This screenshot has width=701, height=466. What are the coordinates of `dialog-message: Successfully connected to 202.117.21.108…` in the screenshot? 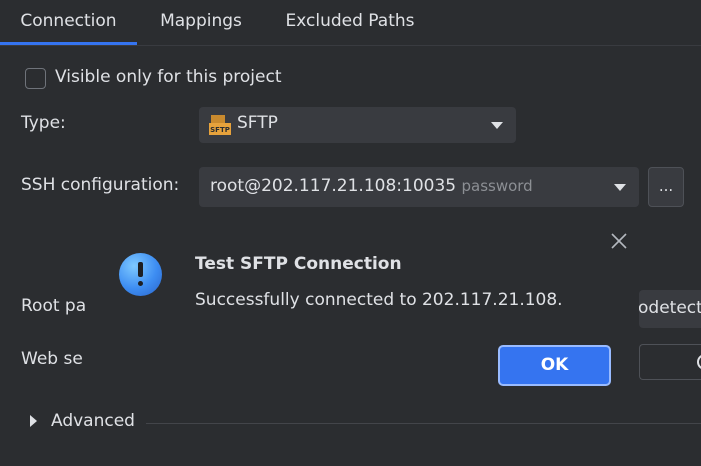 It's located at (379, 300).